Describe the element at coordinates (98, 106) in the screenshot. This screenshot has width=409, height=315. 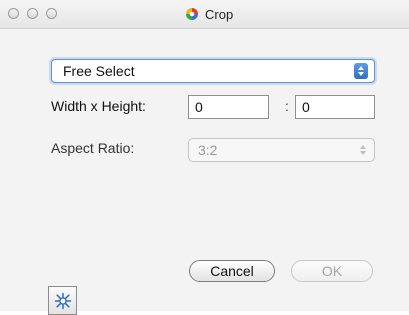
I see `width-height-label: Width x Height:` at that location.